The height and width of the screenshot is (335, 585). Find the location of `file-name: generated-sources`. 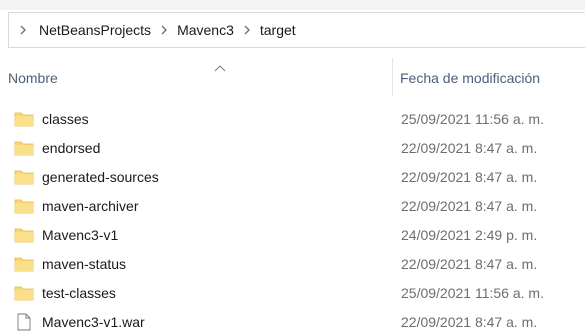

file-name: generated-sources is located at coordinates (100, 177).